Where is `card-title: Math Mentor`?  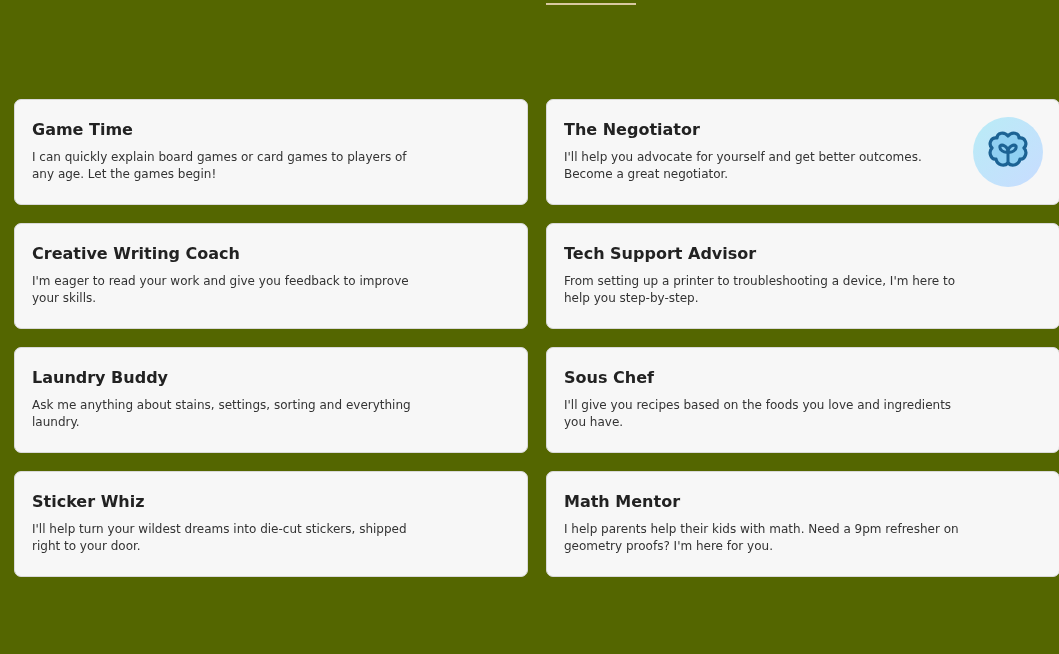
card-title: Math Mentor is located at coordinates (623, 501).